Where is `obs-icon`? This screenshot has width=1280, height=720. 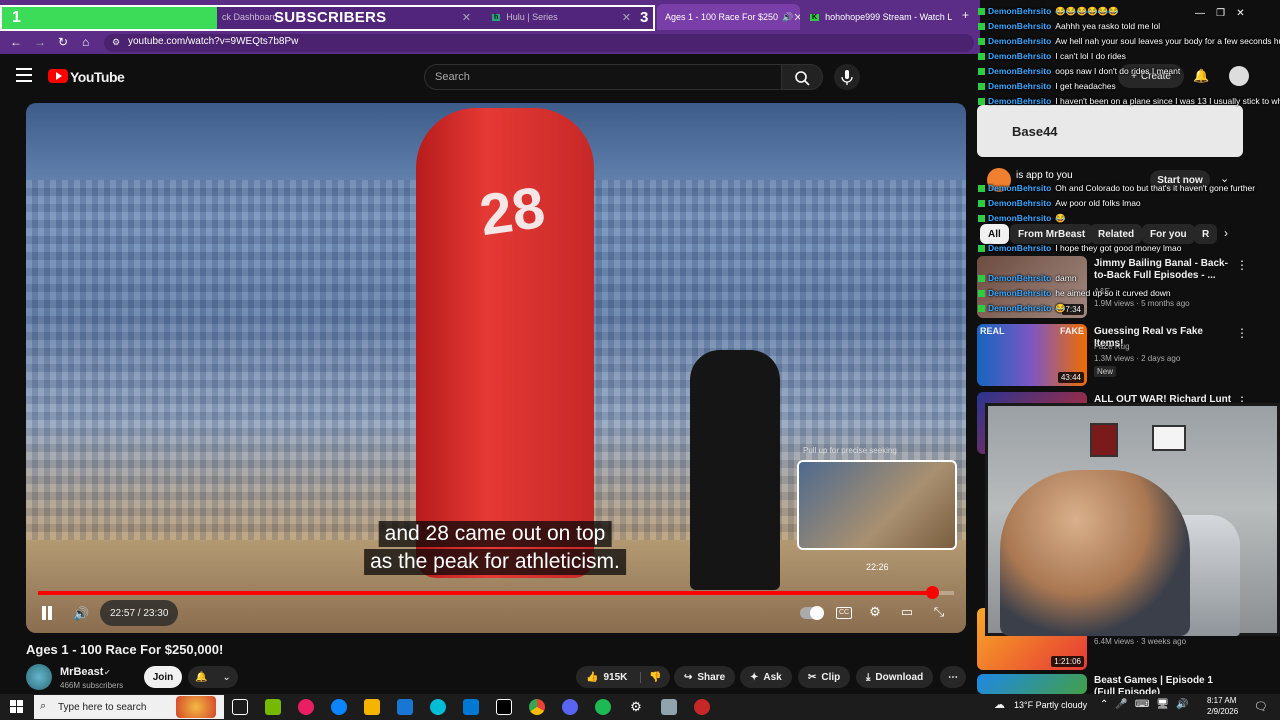
obs-icon is located at coordinates (702, 707).